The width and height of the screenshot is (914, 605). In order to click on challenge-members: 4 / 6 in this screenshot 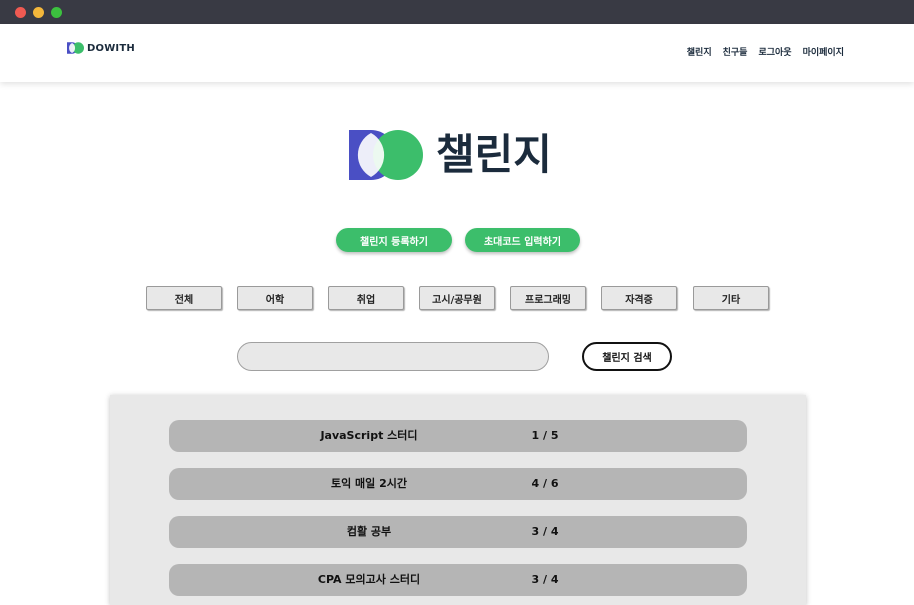, I will do `click(545, 483)`.